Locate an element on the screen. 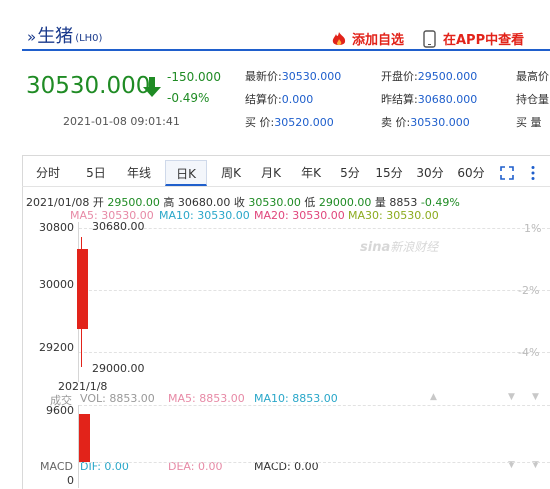 The width and height of the screenshot is (550, 489). candle-body is located at coordinates (82, 288).